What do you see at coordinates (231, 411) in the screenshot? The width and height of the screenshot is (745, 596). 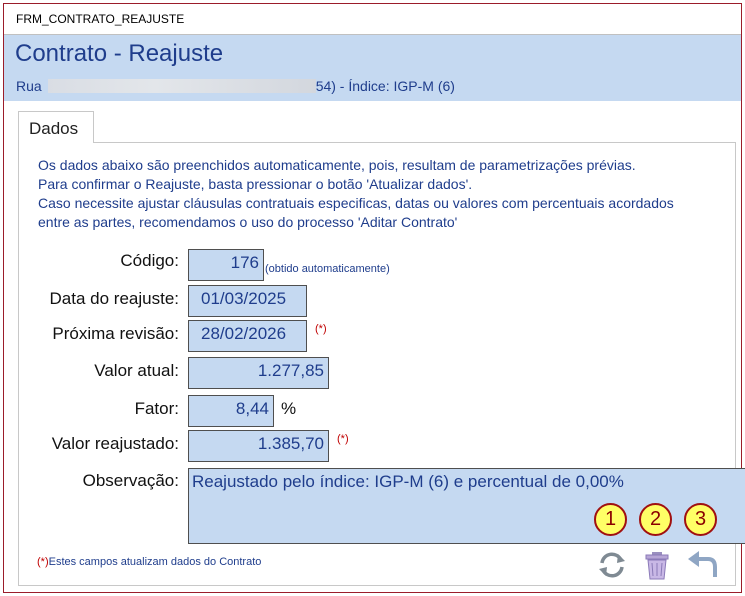 I see `fator-field: 8,44` at bounding box center [231, 411].